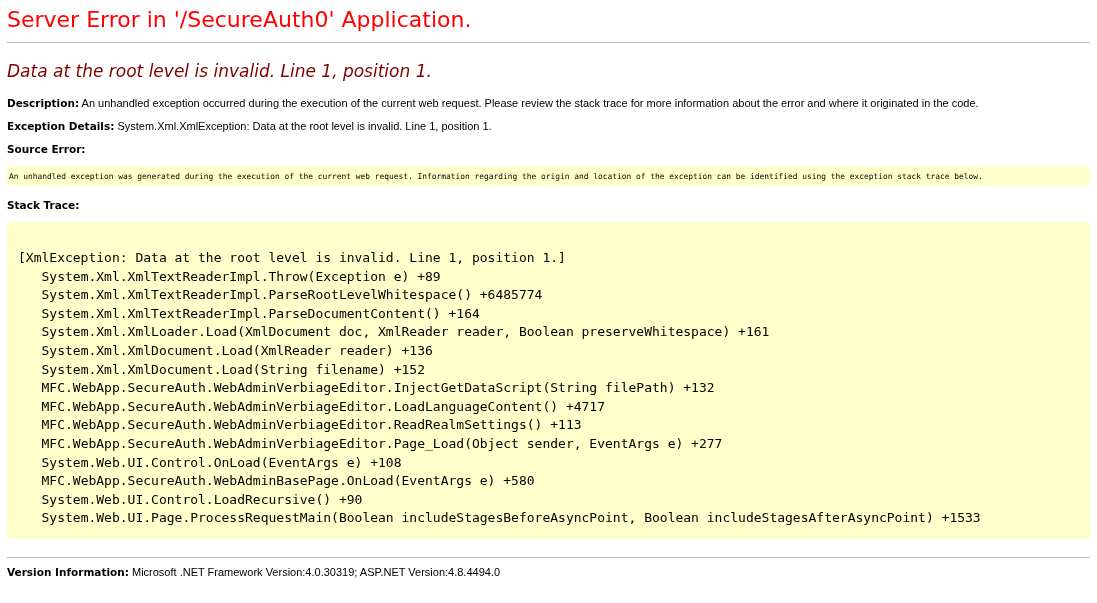 This screenshot has width=1097, height=603. I want to click on stack-frame-line: System.Xml.XmlTextReaderImpl.ParseRootLevelWhitespace() +6485774, so click(292, 295).